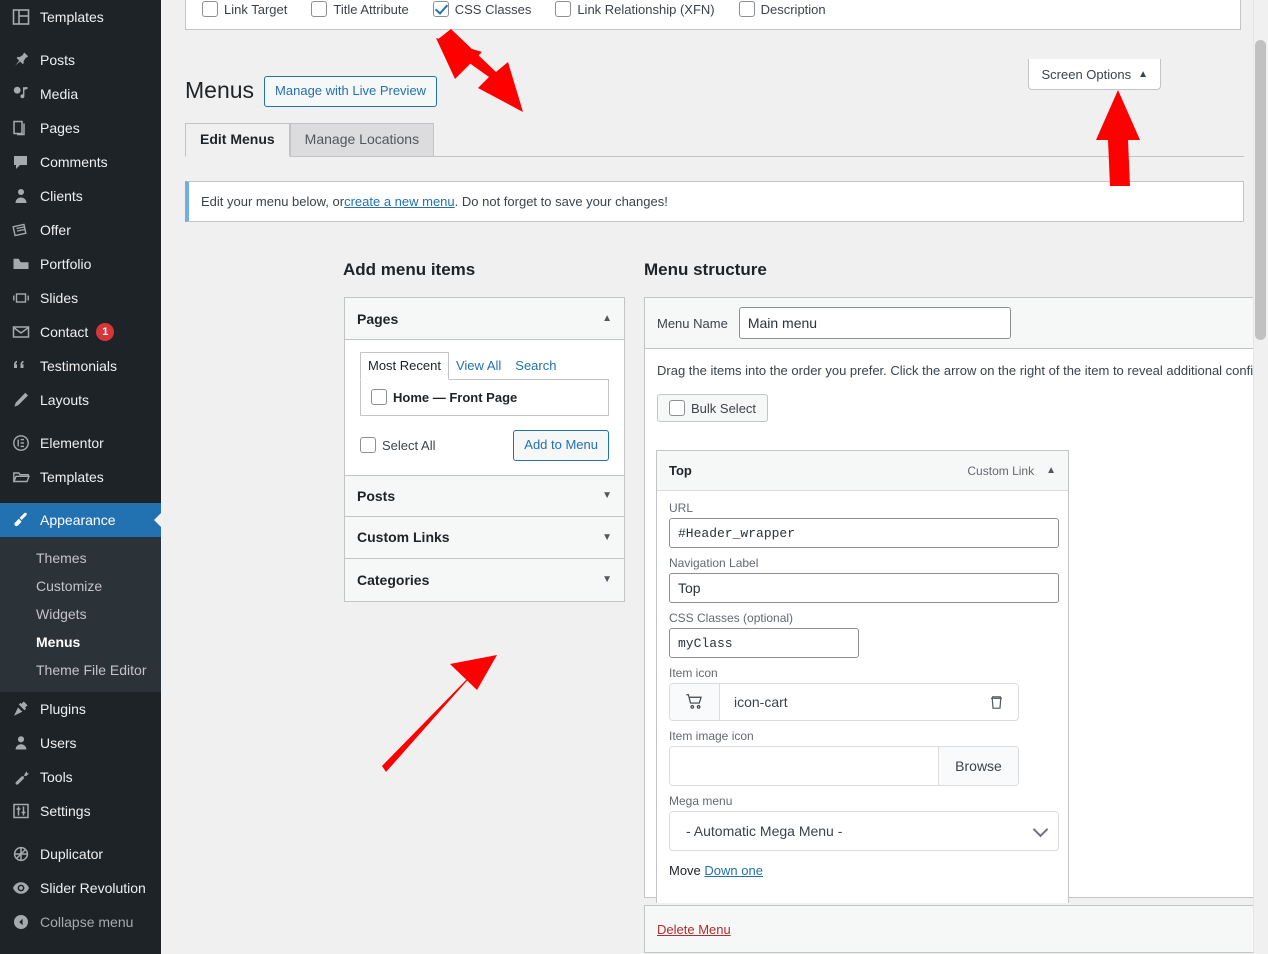  Describe the element at coordinates (80, 642) in the screenshot. I see `sidebar-subitem-menus: Menus` at that location.